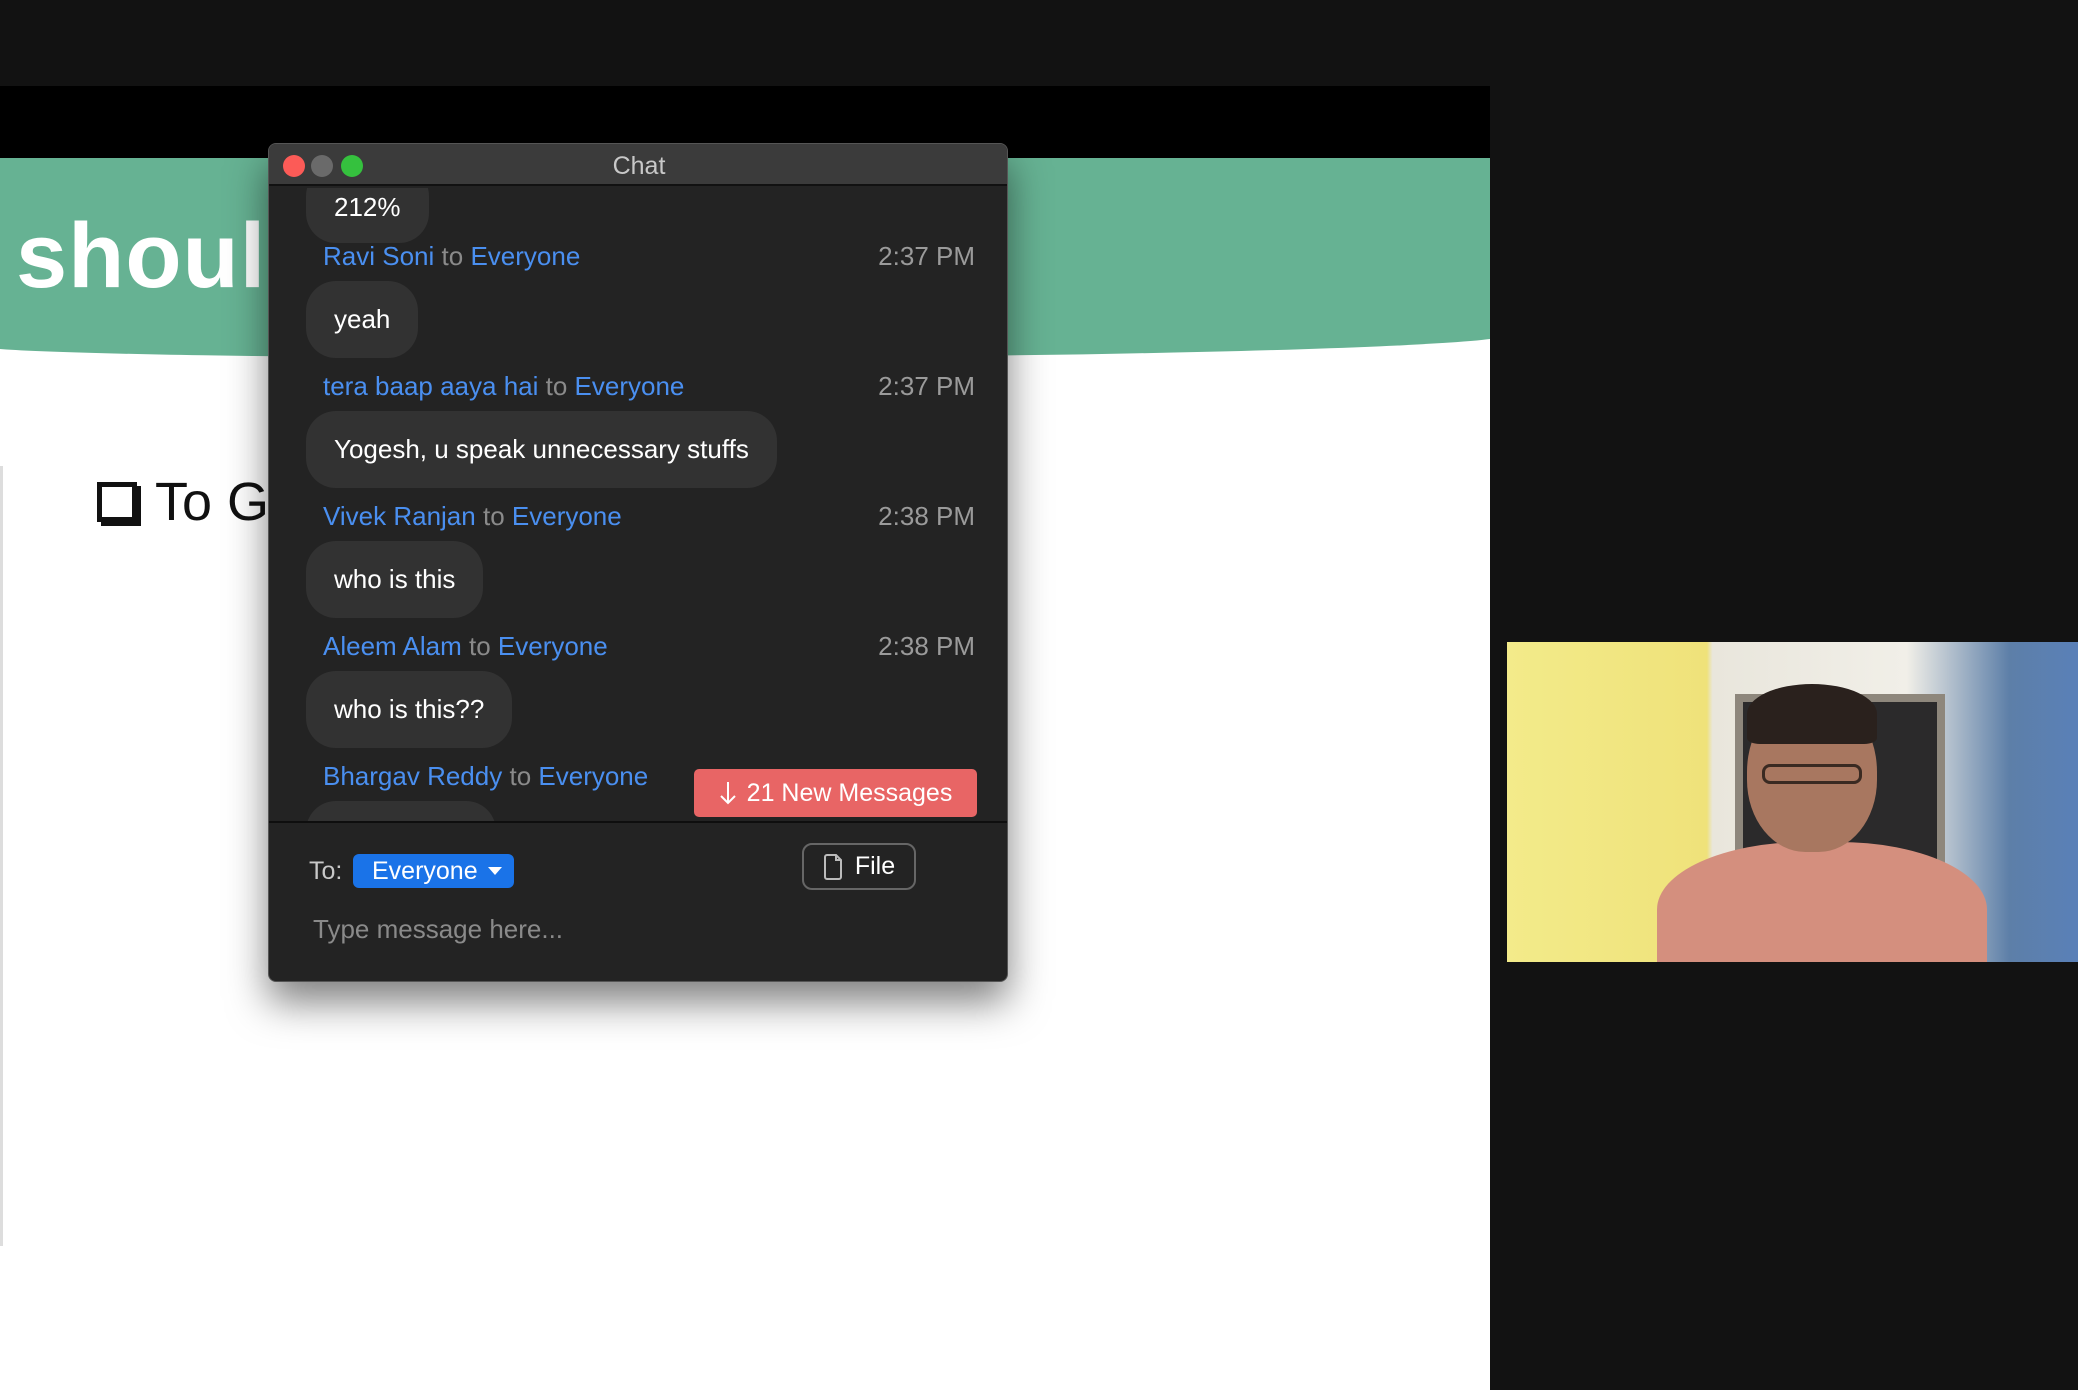 This screenshot has height=1390, width=2078. What do you see at coordinates (849, 792) in the screenshot?
I see `new-messages-label: 21 New Messages` at bounding box center [849, 792].